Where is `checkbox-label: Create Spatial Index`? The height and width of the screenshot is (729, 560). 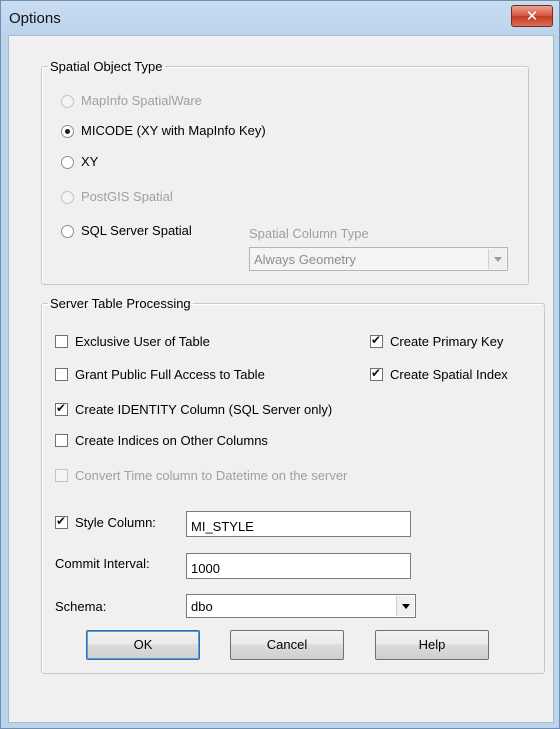
checkbox-label: Create Spatial Index is located at coordinates (449, 374).